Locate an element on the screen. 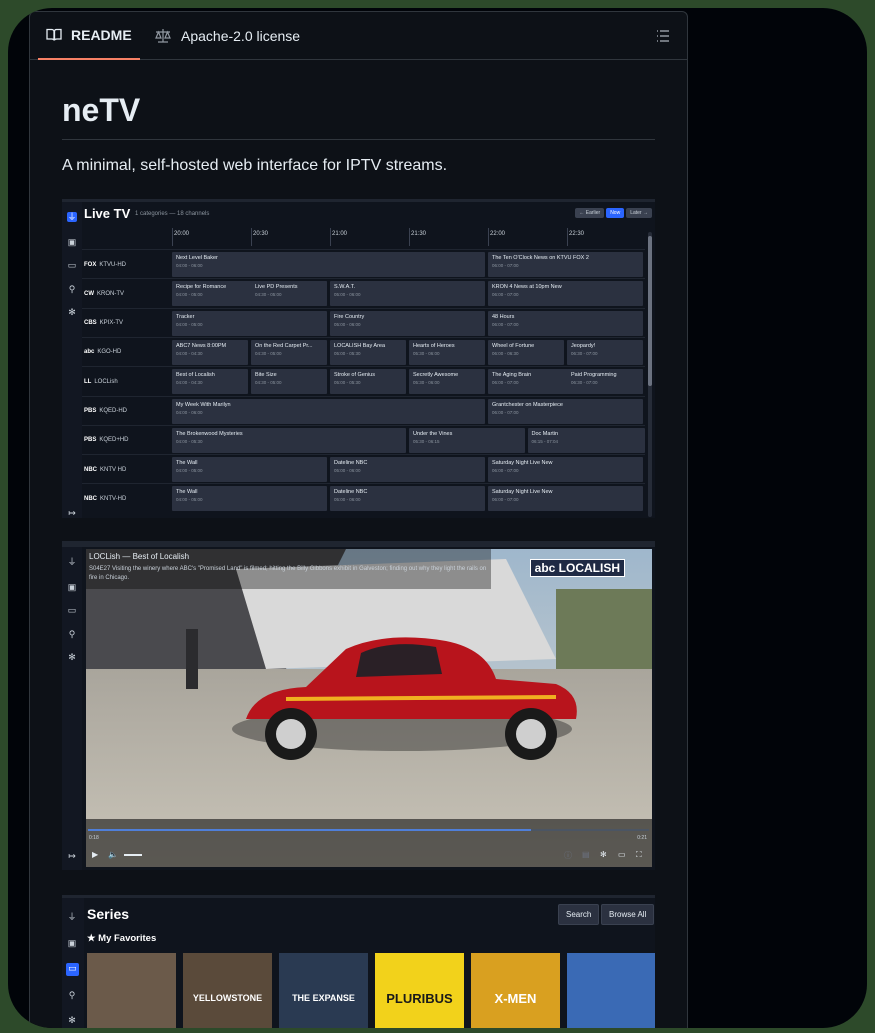 The height and width of the screenshot is (1033, 875). later-button: Later → is located at coordinates (639, 213).